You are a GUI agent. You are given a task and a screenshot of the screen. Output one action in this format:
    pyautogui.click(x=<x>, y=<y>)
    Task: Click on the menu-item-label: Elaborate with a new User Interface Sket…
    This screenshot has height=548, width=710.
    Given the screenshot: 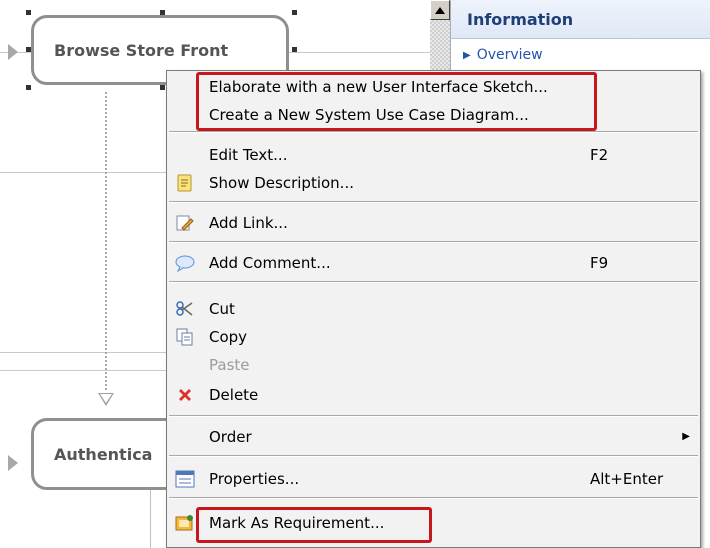 What is the action you would take?
    pyautogui.click(x=378, y=87)
    